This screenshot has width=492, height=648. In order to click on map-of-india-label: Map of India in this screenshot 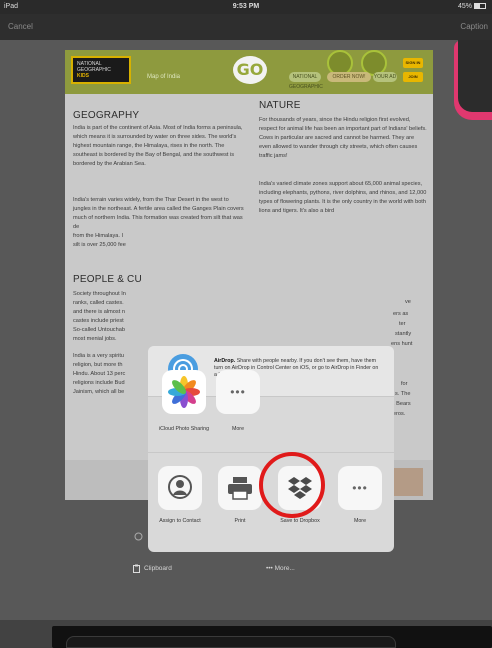, I will do `click(164, 77)`.